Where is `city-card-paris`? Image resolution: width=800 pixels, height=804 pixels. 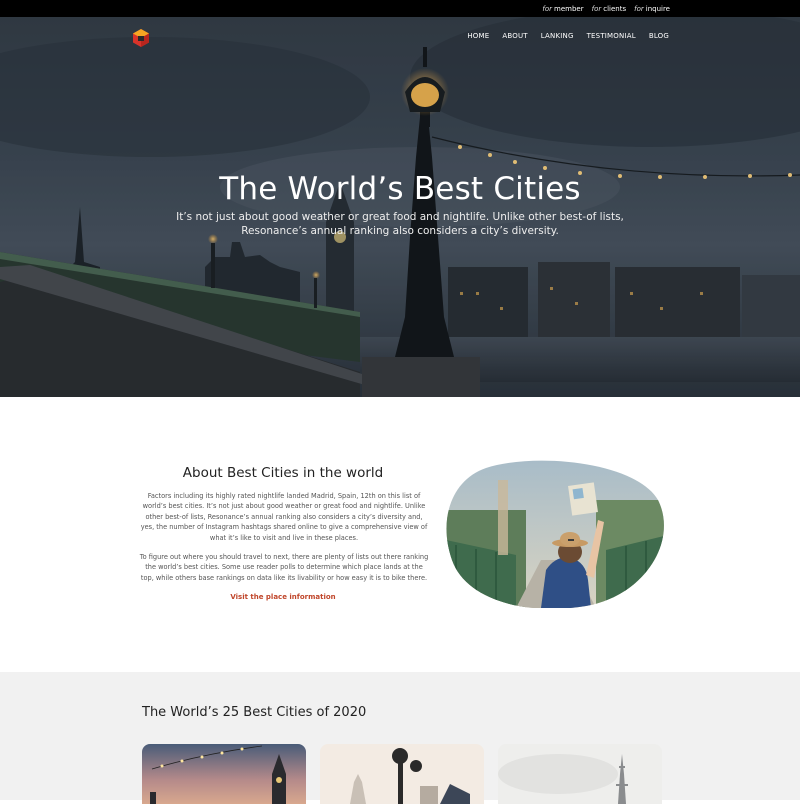 city-card-paris is located at coordinates (580, 774).